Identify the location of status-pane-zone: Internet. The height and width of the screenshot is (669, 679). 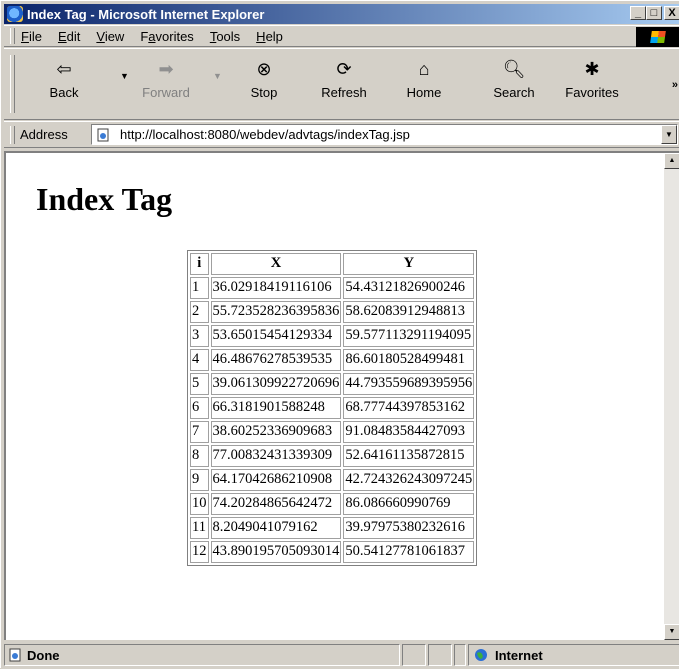
(573, 655).